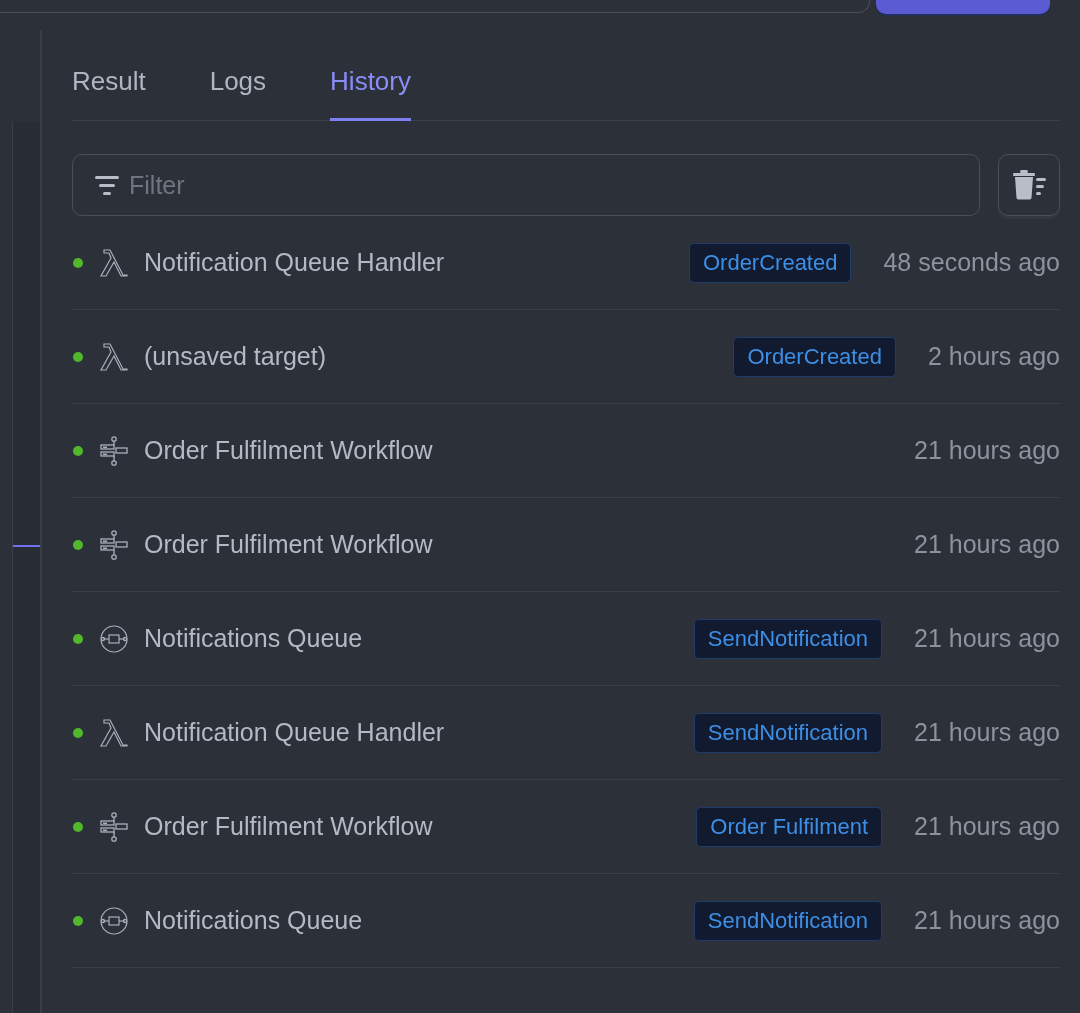 The height and width of the screenshot is (1013, 1080). I want to click on tab: Result, so click(109, 75).